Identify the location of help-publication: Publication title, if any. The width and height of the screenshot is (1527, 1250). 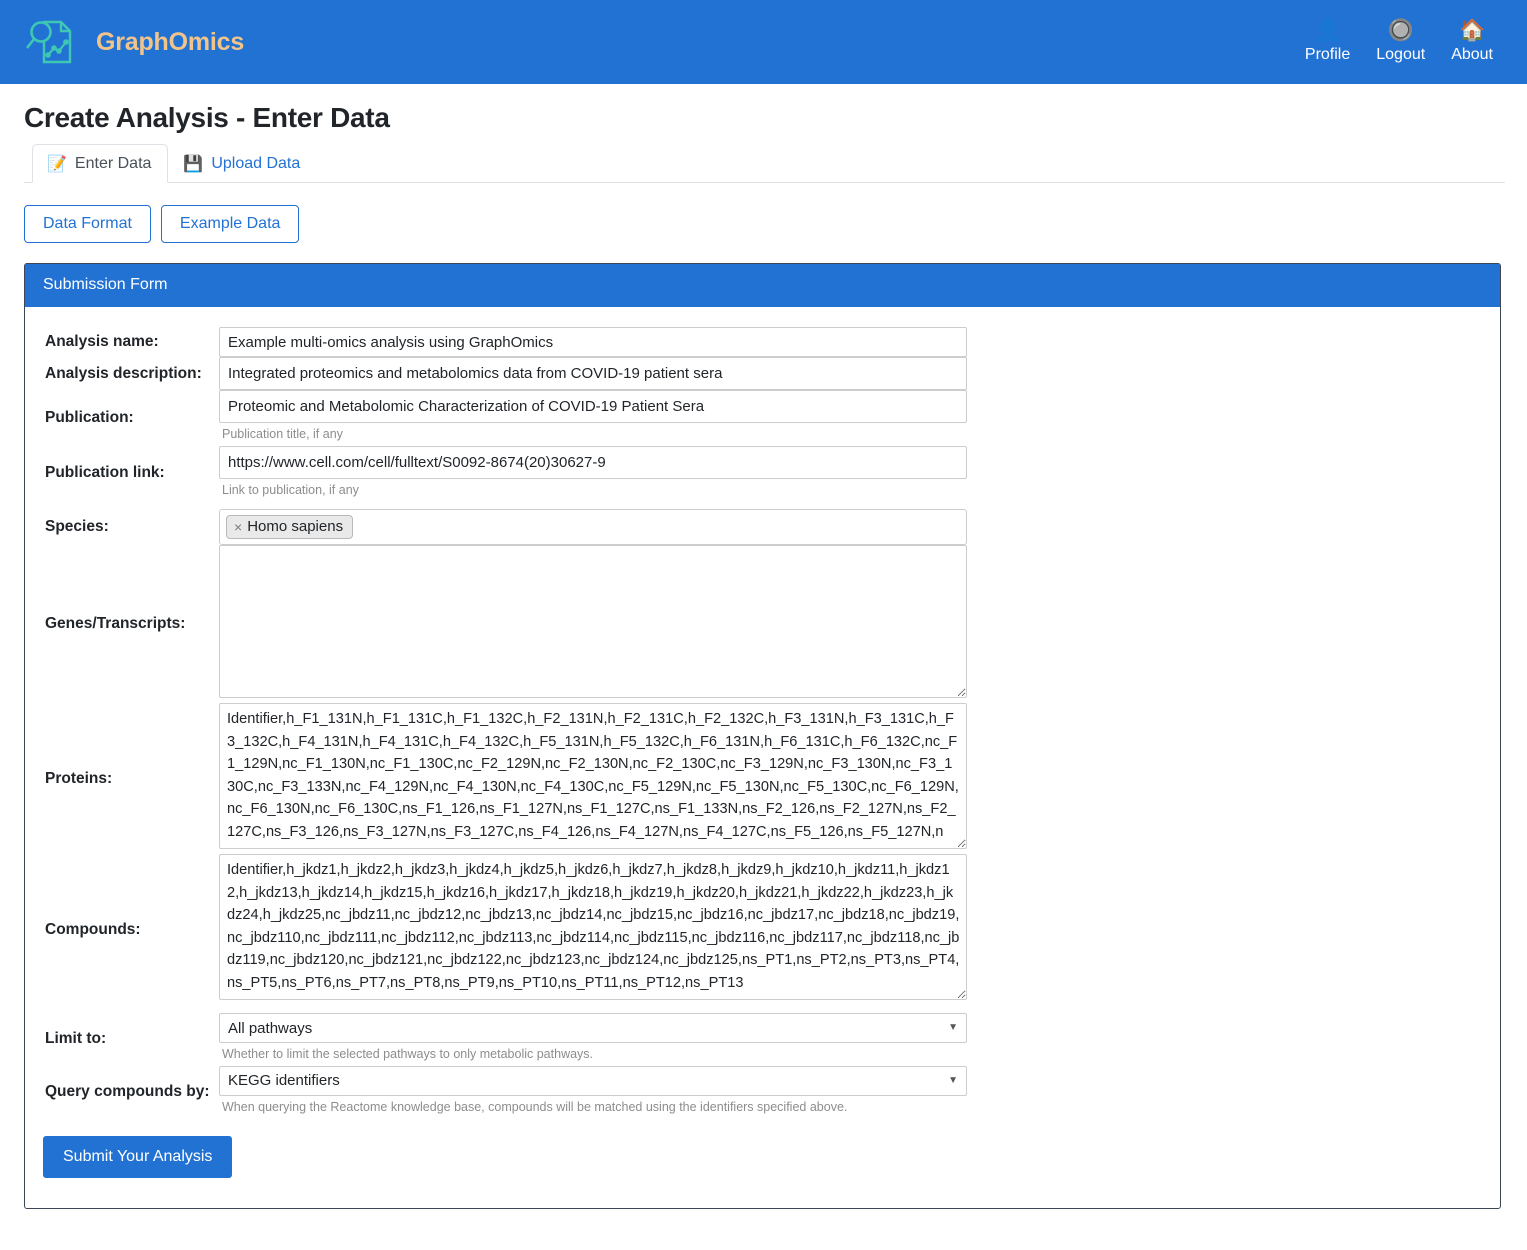
(282, 434).